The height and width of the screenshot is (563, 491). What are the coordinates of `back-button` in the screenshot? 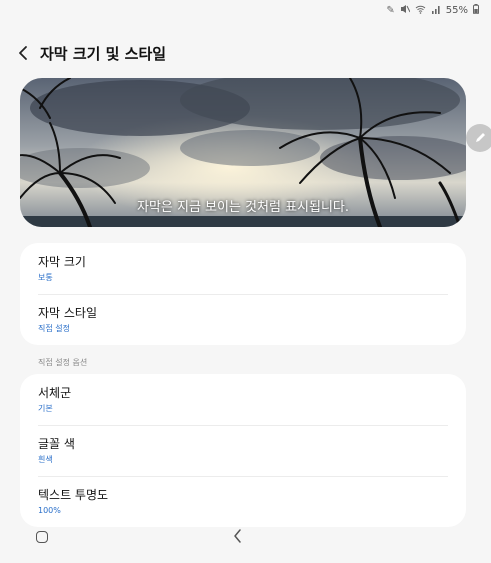 It's located at (23, 53).